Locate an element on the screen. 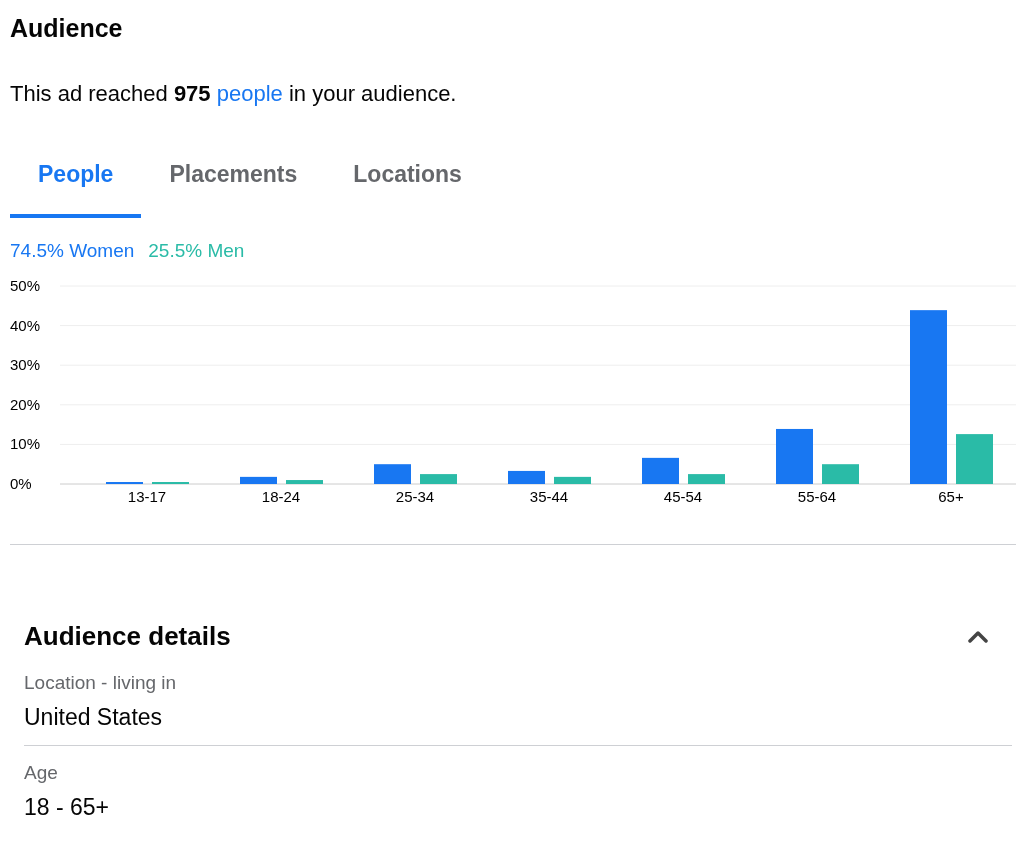  y-tick-label: 20% is located at coordinates (25, 404).